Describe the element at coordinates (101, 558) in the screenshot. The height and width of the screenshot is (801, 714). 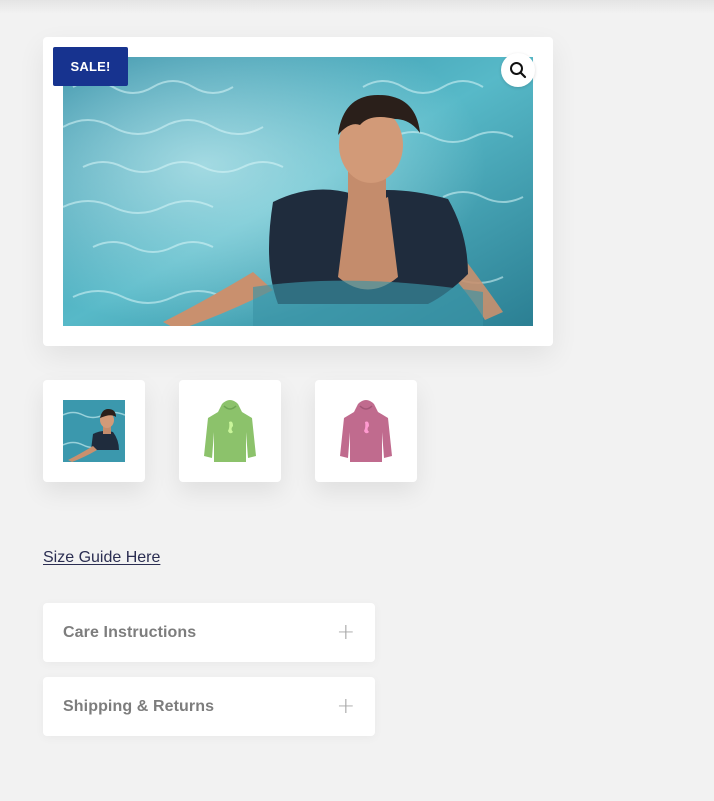
I see `size-guide-link: Size Guide Here` at that location.